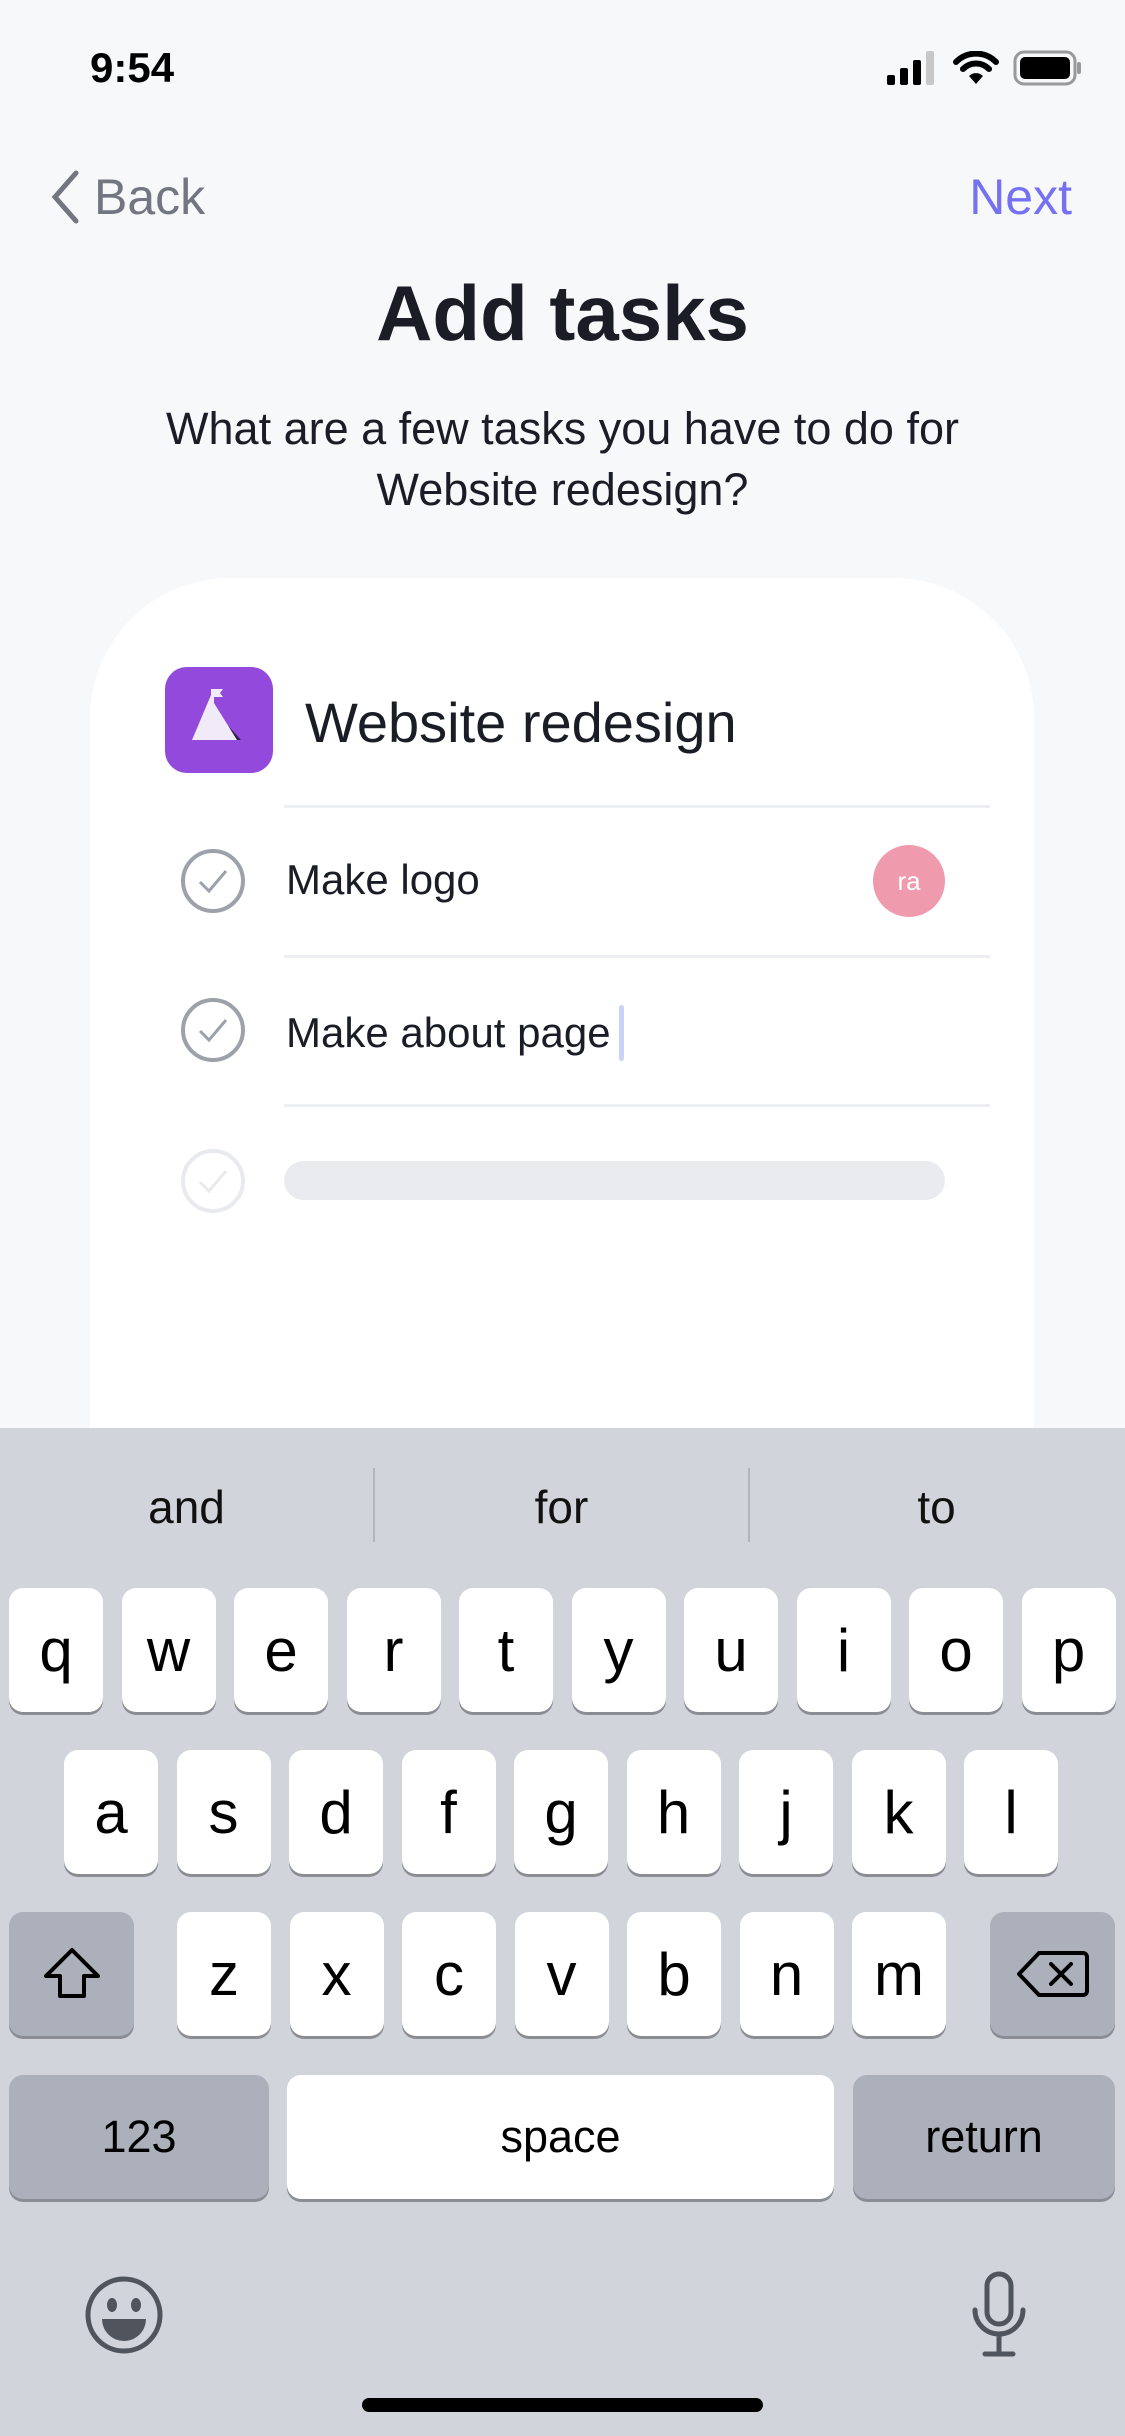 This screenshot has height=2436, width=1125. Describe the element at coordinates (448, 1812) in the screenshot. I see `key-f: f` at that location.